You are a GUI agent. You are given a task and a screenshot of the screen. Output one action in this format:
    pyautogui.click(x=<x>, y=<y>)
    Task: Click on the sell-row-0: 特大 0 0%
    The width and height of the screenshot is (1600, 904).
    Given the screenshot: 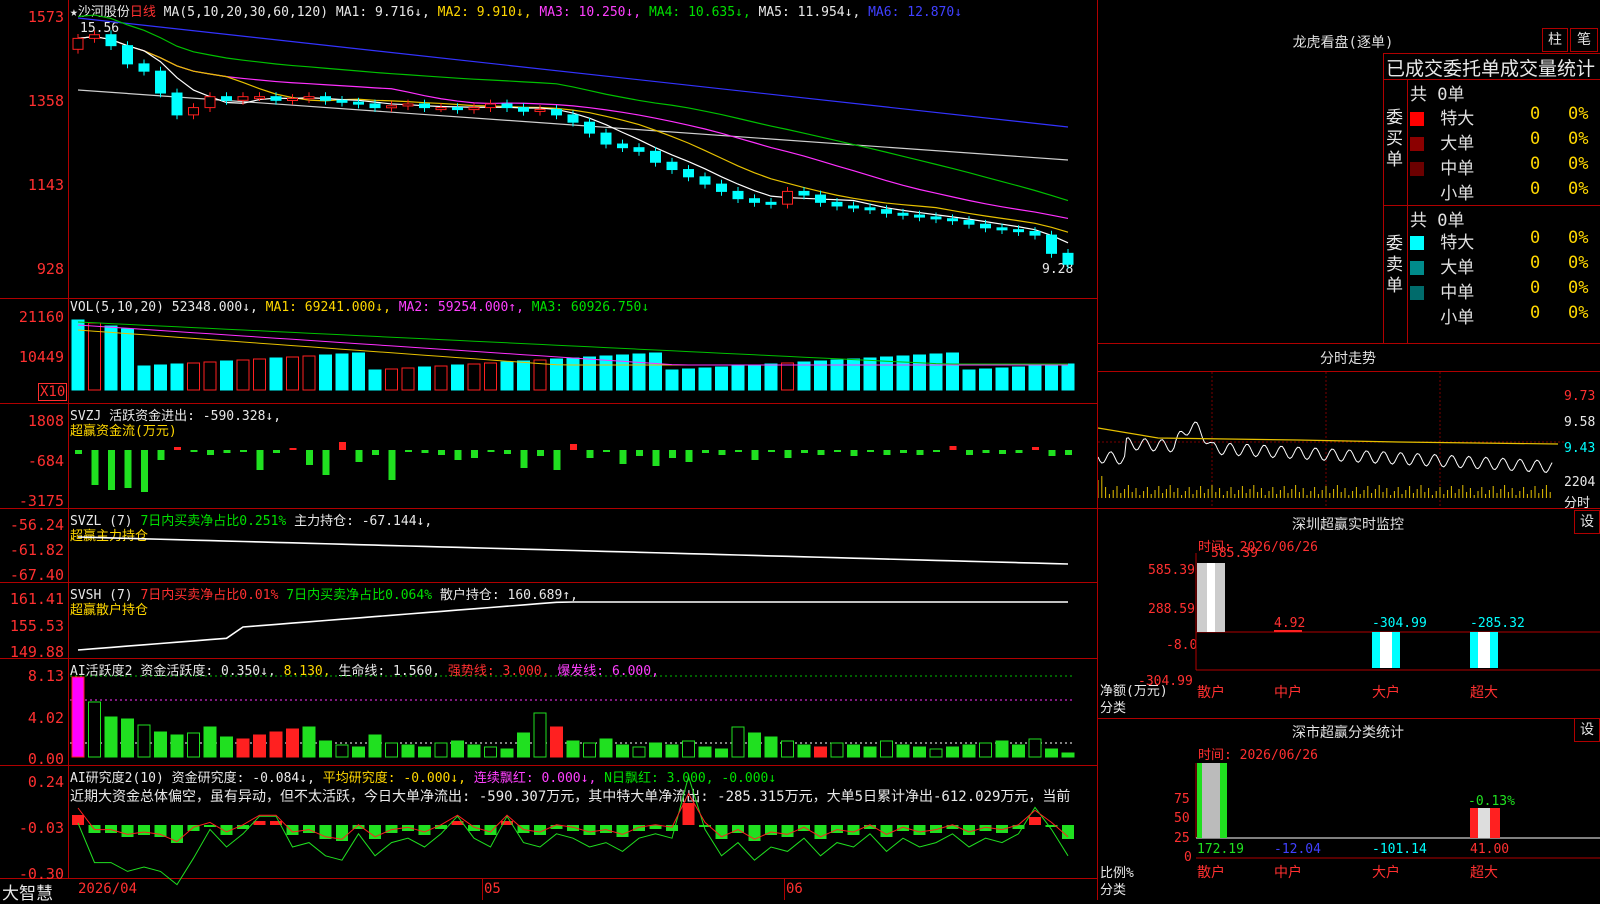 What is the action you would take?
    pyautogui.click(x=1504, y=240)
    